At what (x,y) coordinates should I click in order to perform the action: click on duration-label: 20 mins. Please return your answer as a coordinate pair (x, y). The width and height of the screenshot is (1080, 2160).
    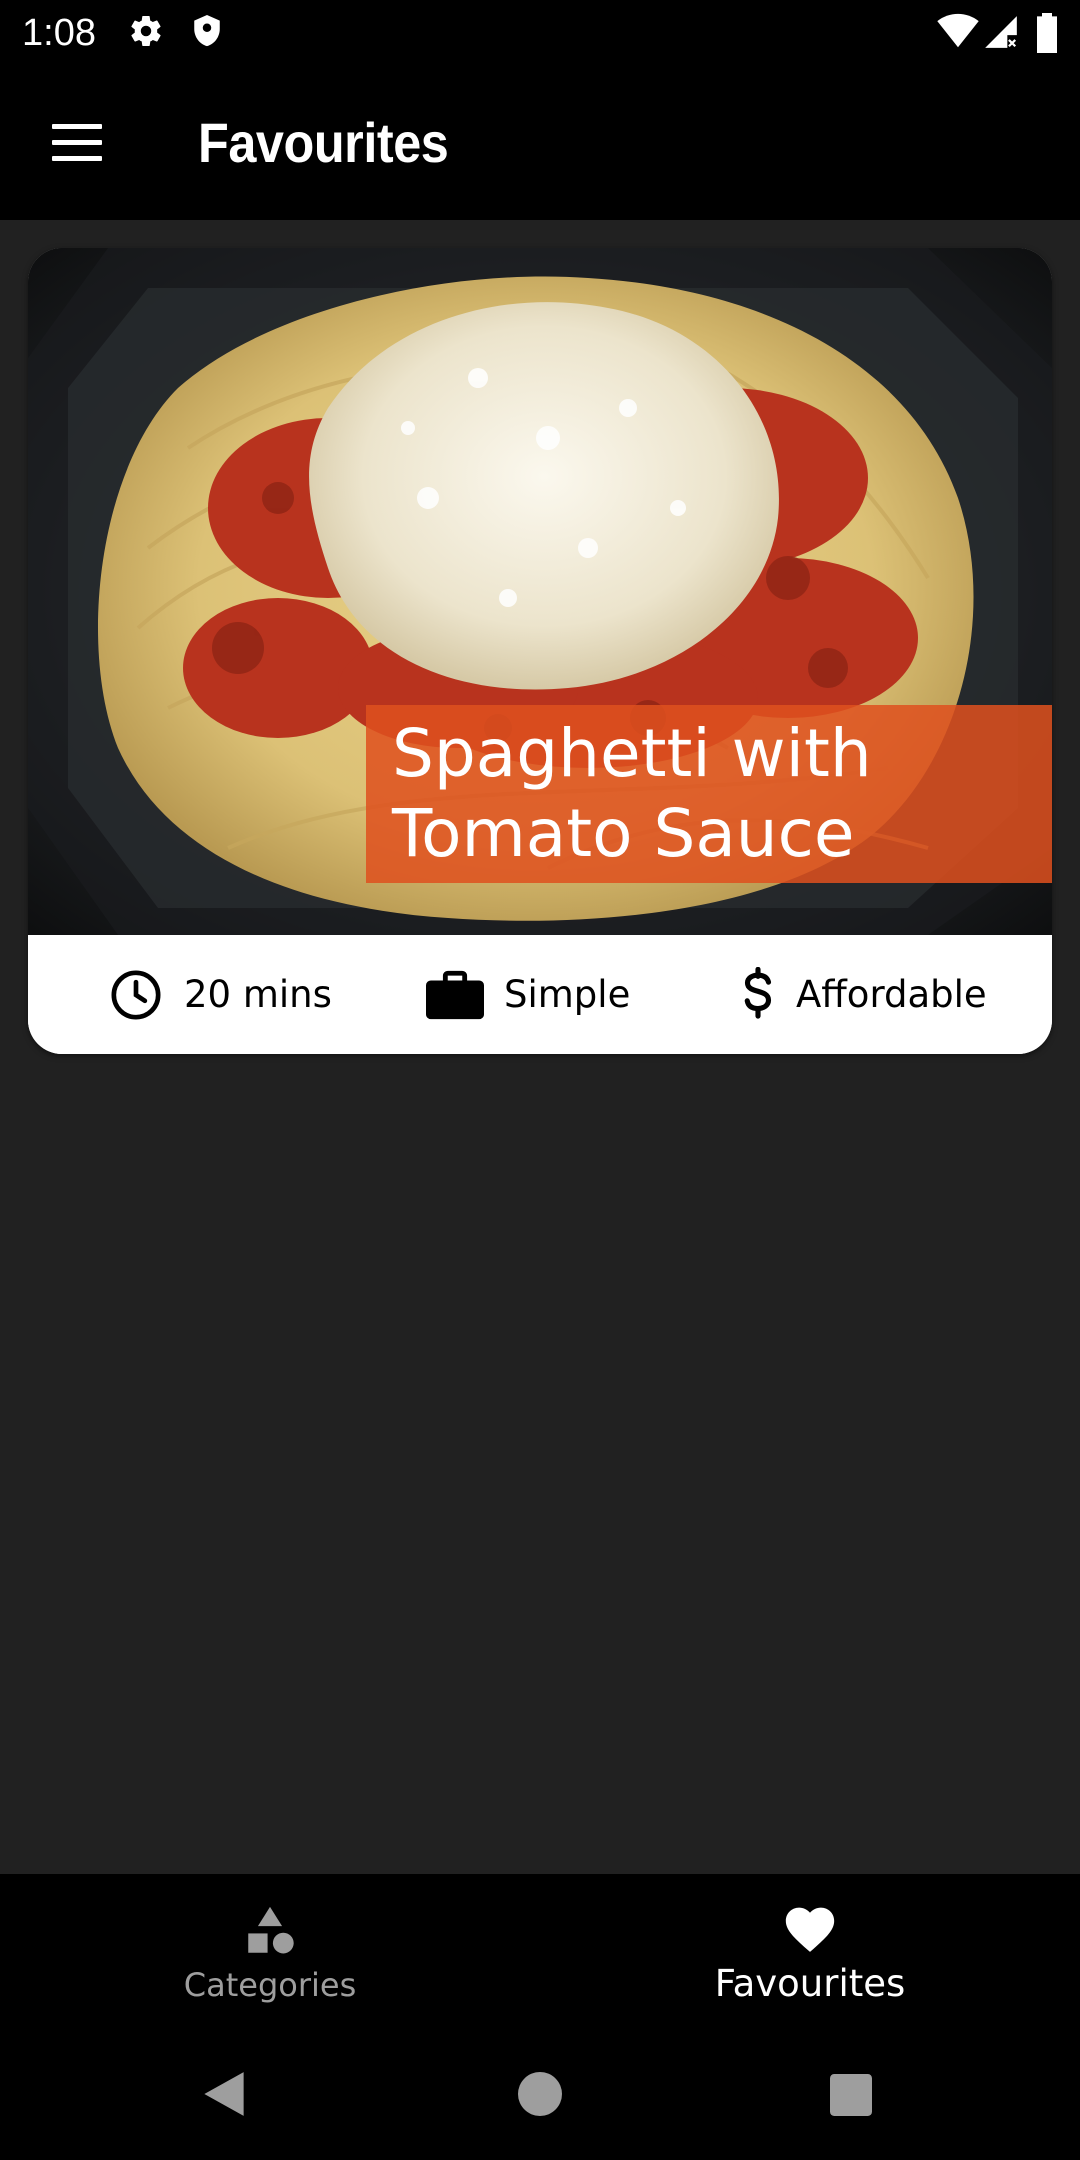
    Looking at the image, I should click on (258, 994).